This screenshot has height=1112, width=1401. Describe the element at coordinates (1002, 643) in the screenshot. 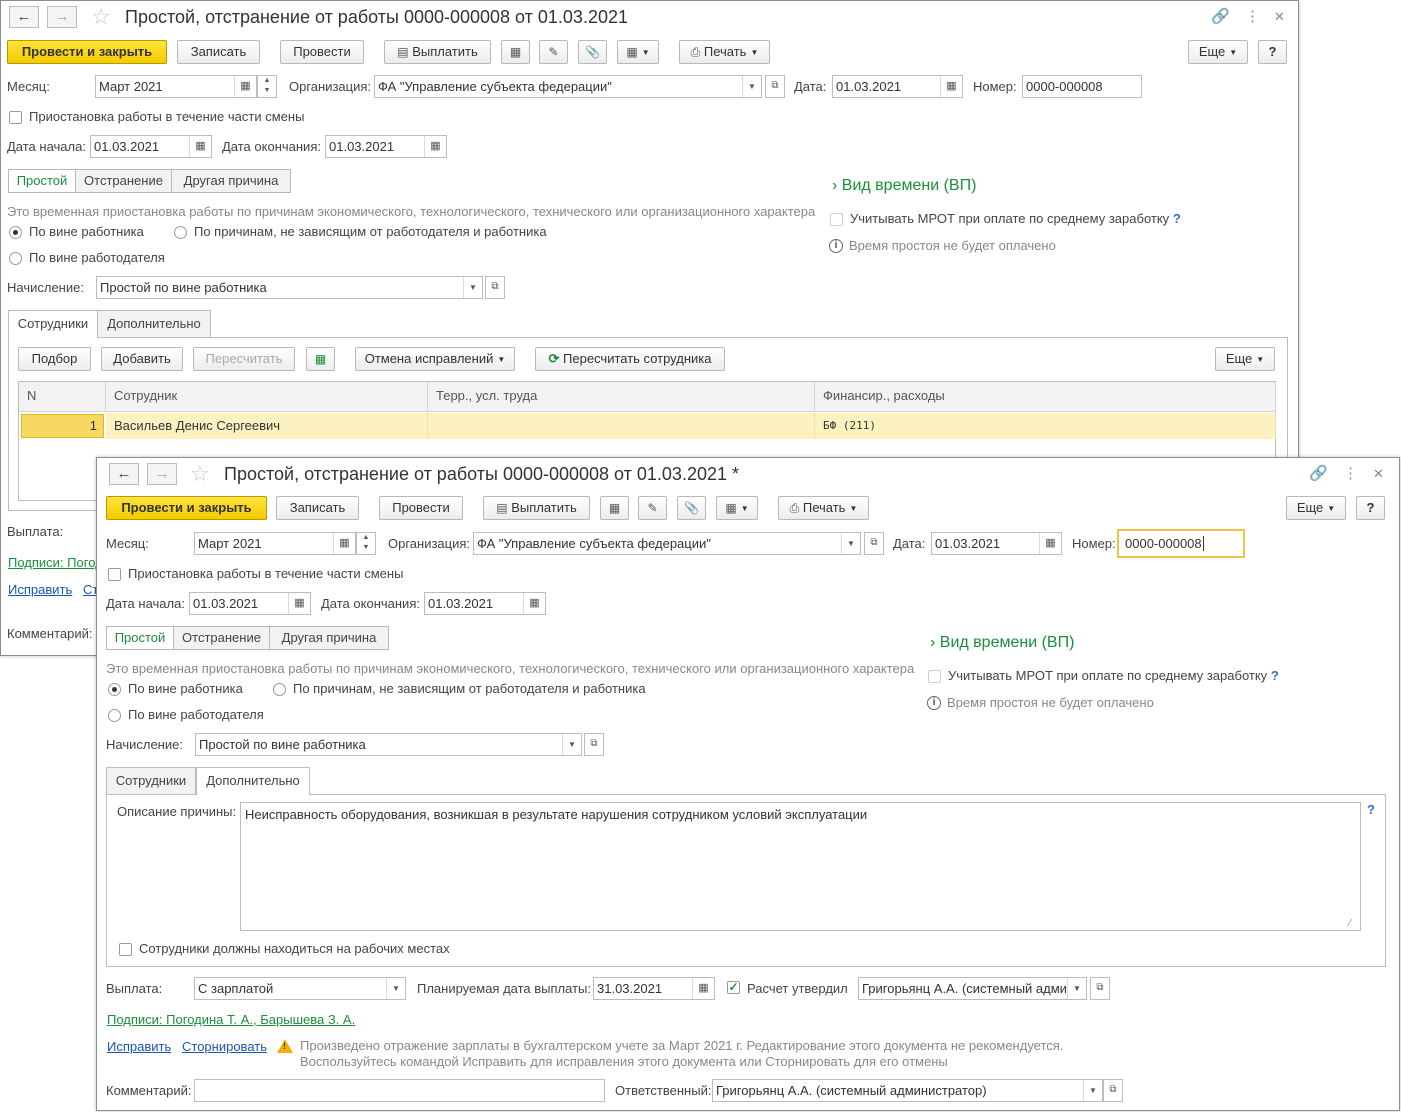

I see `worktime-type-link: › Вид времени (ВП)` at that location.